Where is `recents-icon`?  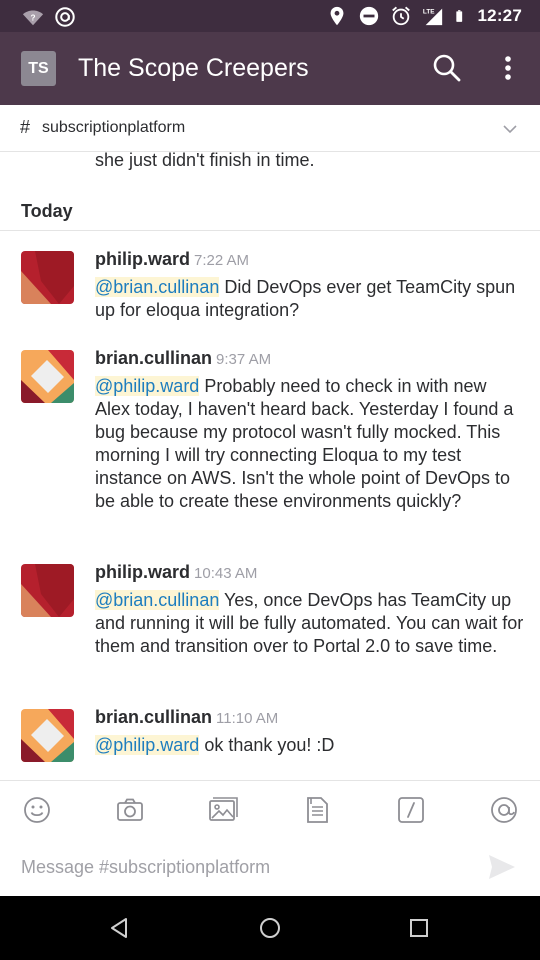 recents-icon is located at coordinates (419, 928).